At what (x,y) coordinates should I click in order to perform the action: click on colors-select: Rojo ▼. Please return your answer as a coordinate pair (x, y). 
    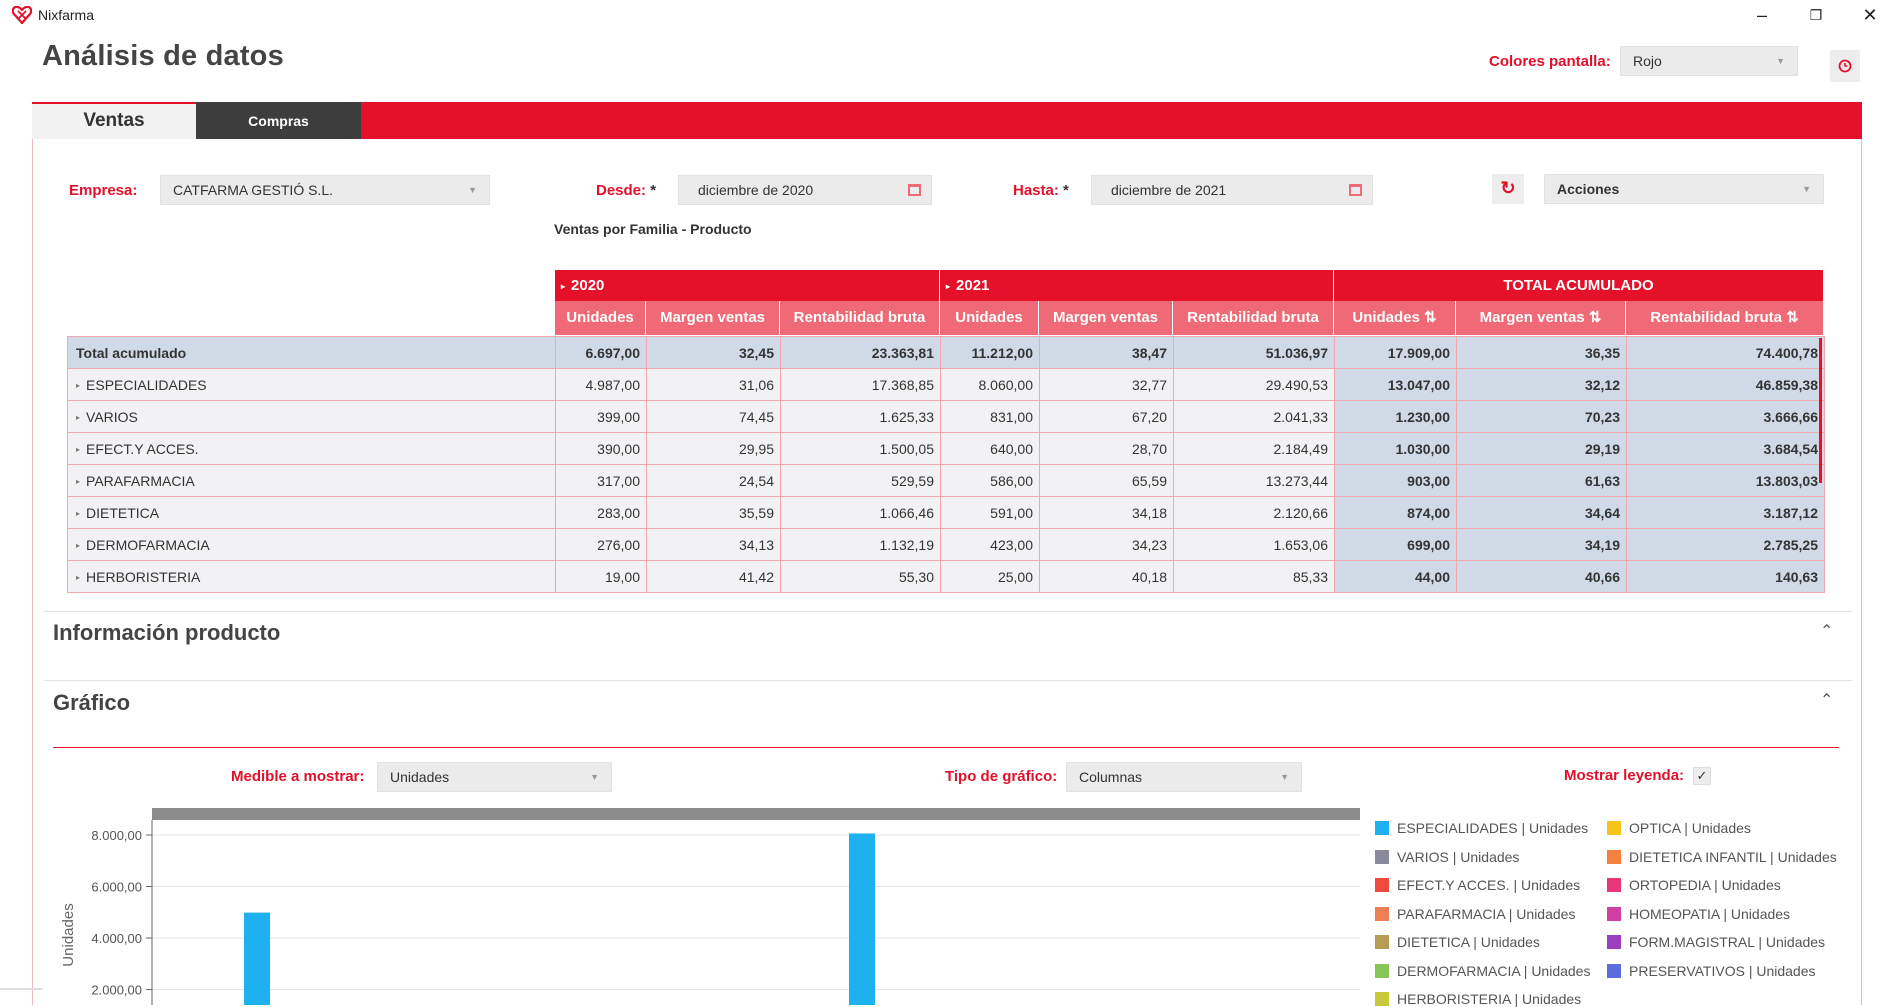
    Looking at the image, I should click on (1709, 61).